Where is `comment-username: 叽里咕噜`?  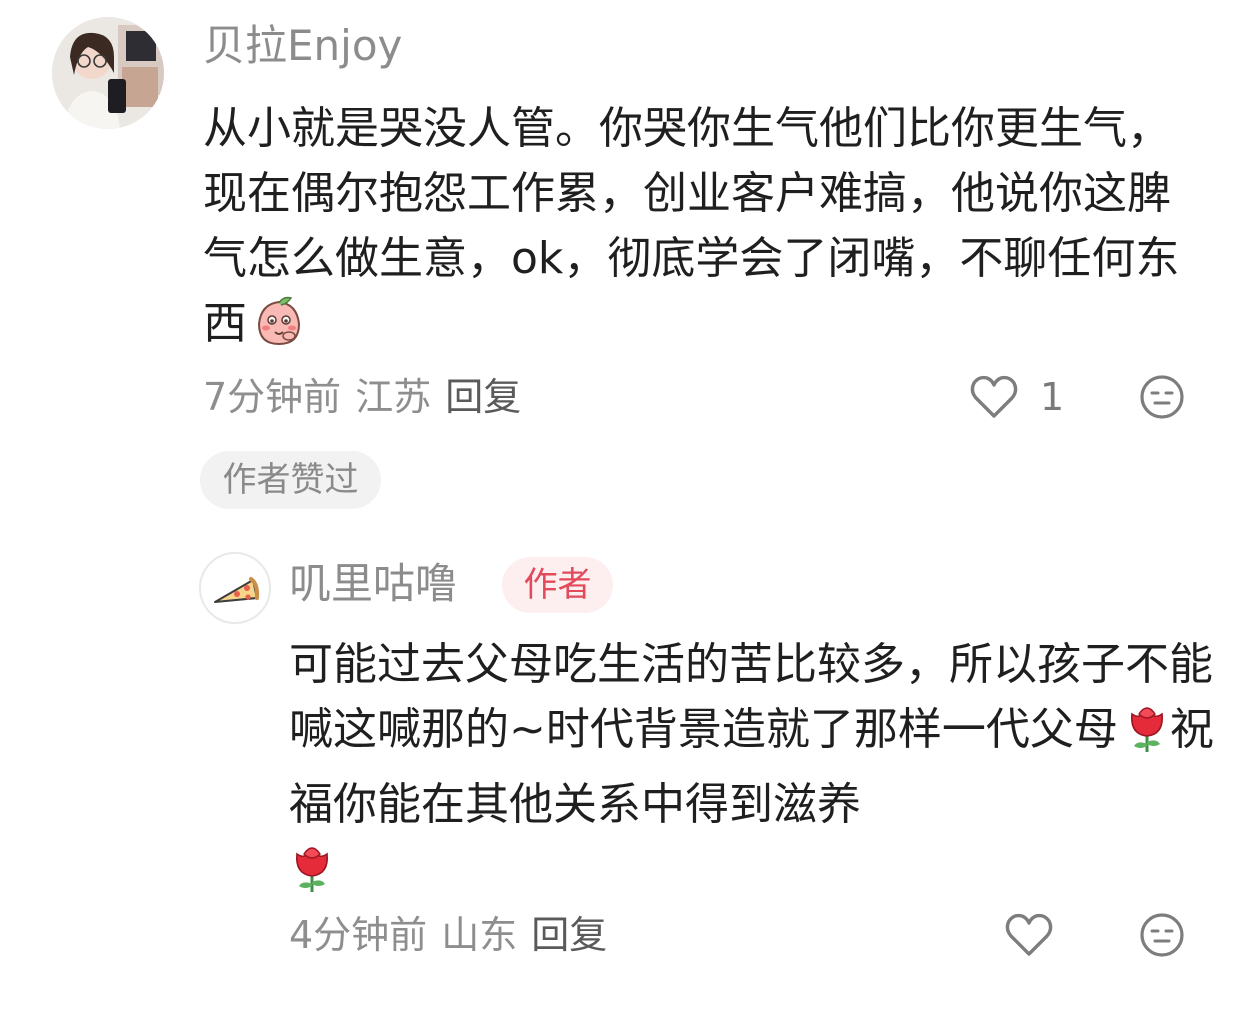 comment-username: 叽里咕噜 is located at coordinates (373, 584).